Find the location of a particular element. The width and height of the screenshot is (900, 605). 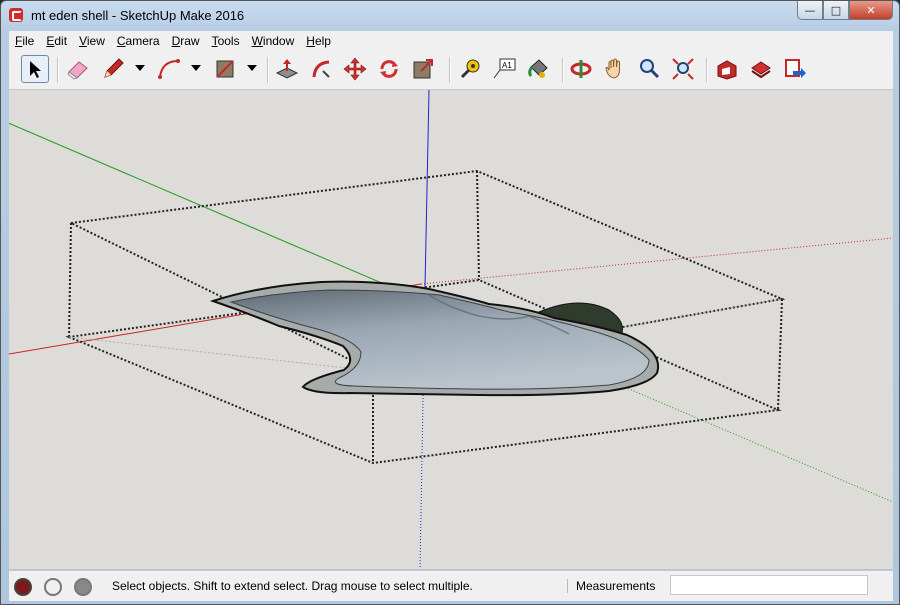

tape-measure-icon is located at coordinates (470, 69).